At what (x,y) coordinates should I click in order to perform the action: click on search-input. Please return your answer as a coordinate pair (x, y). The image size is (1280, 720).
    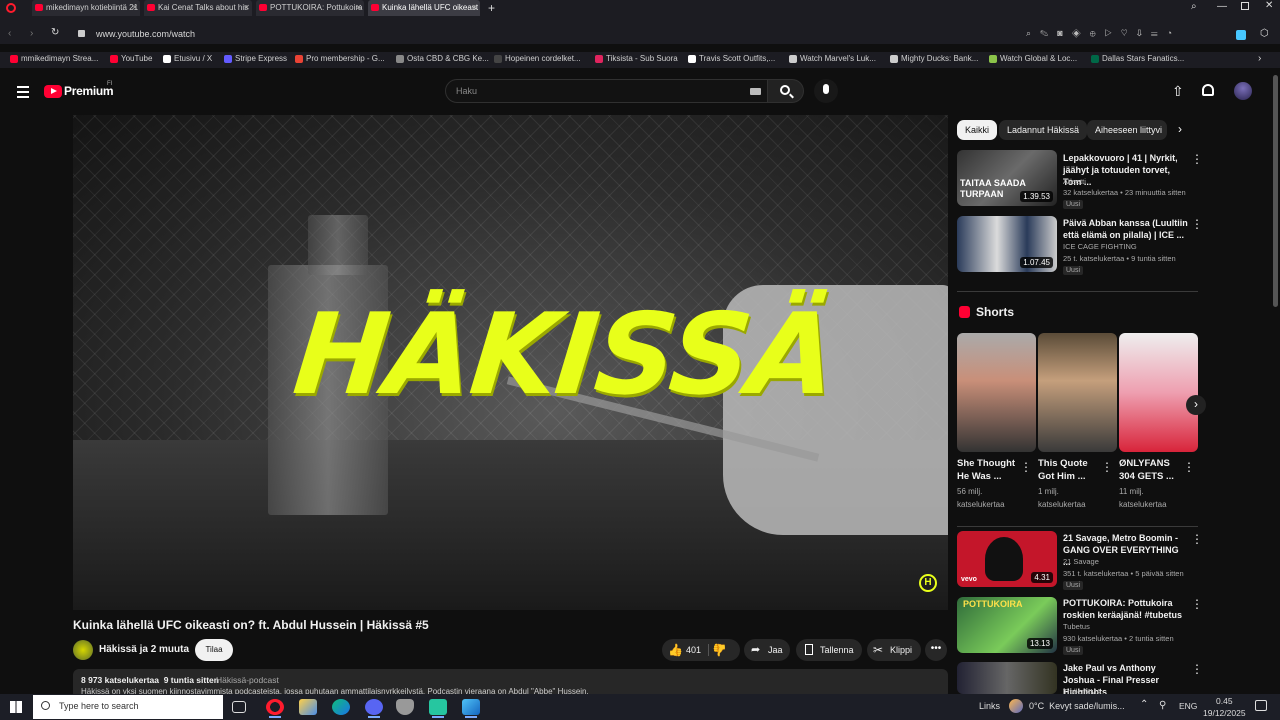
    Looking at the image, I should click on (586, 91).